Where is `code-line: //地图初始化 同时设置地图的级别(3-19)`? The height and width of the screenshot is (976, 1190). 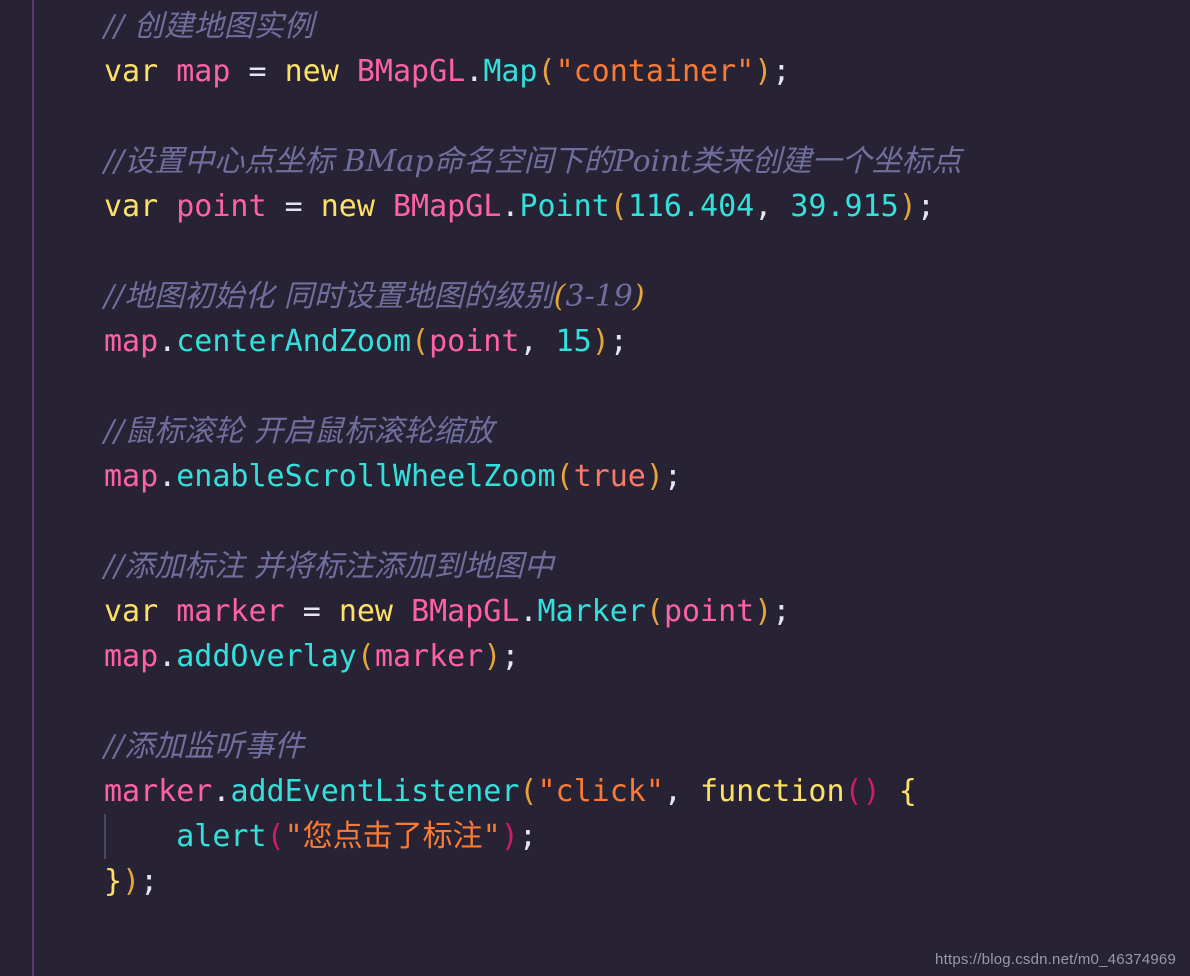
code-line: //地图初始化 同时设置地图的级别(3-19) is located at coordinates (647, 296).